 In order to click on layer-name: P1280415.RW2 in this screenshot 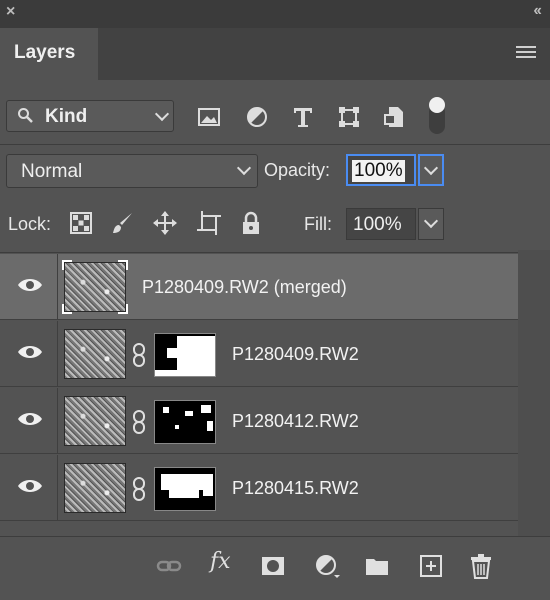, I will do `click(295, 488)`.